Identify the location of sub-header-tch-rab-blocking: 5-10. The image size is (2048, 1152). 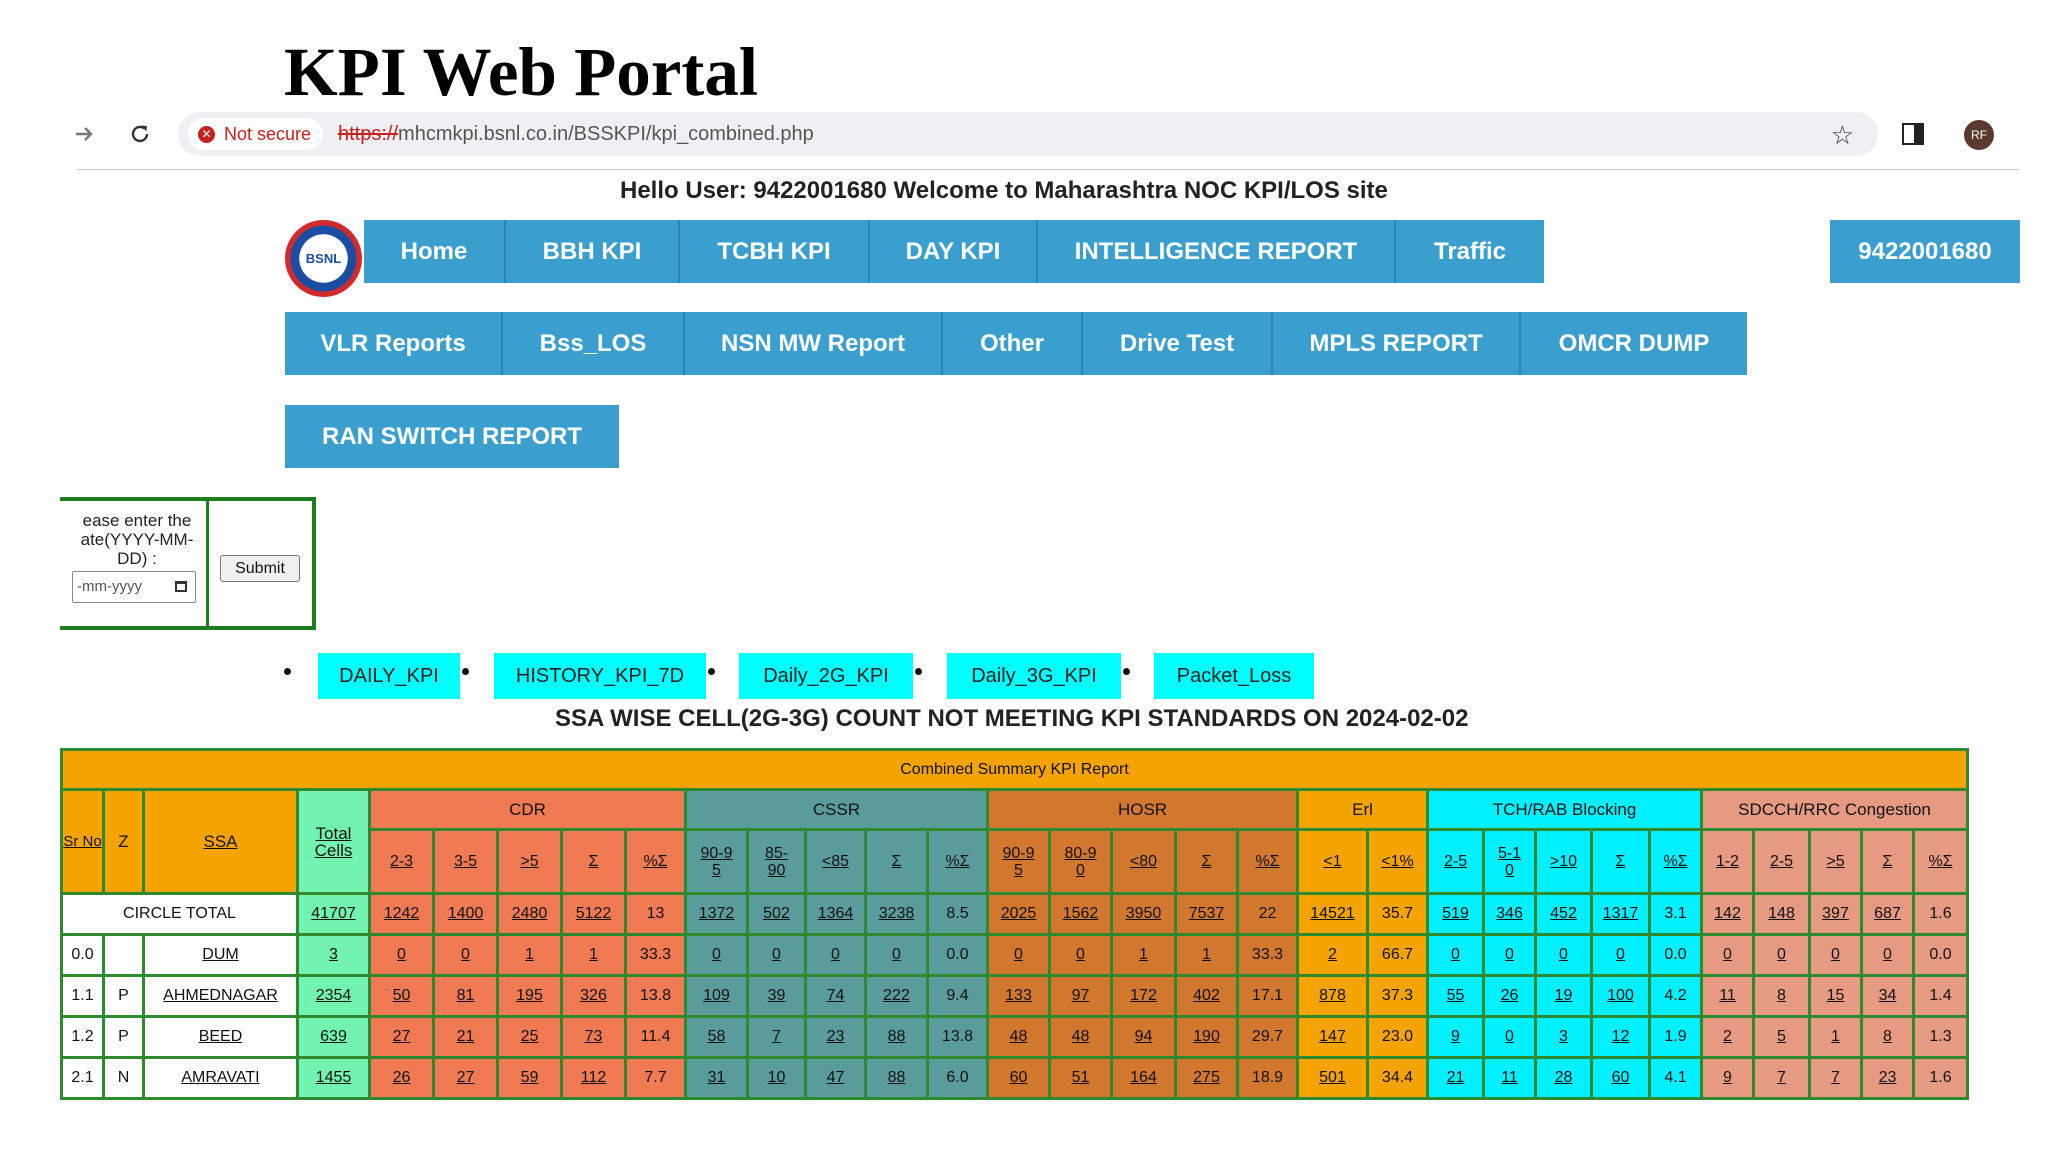
(1509, 861).